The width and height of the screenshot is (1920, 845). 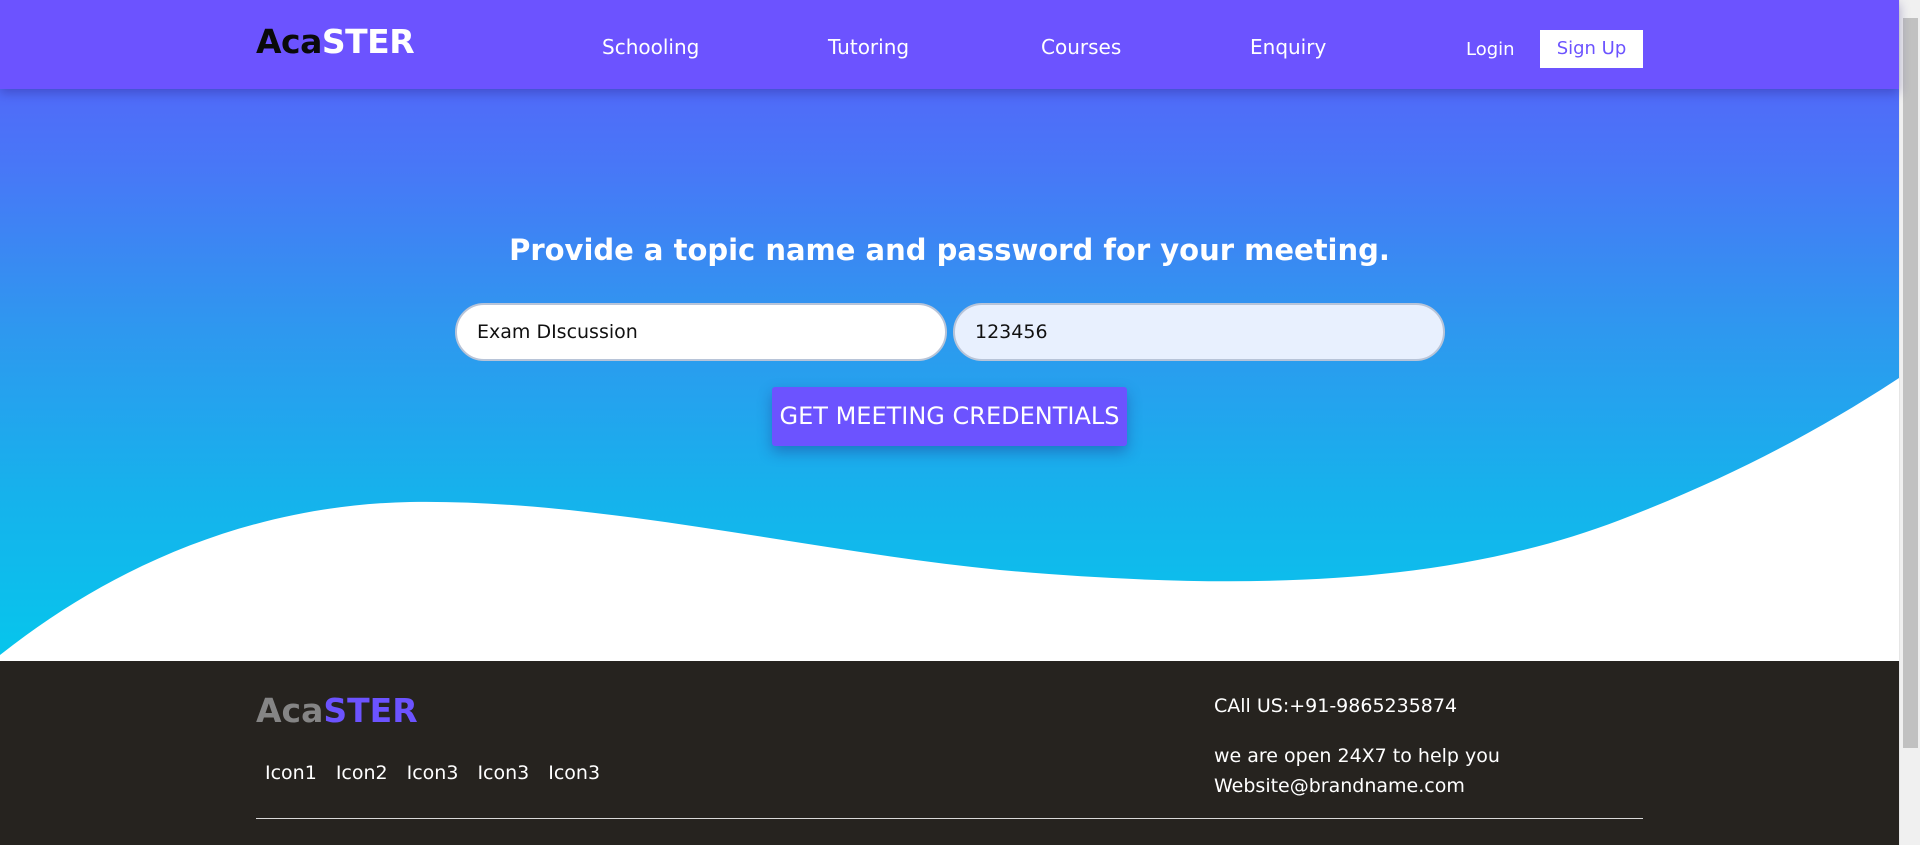 I want to click on social-icon-5: Icon3, so click(x=574, y=773).